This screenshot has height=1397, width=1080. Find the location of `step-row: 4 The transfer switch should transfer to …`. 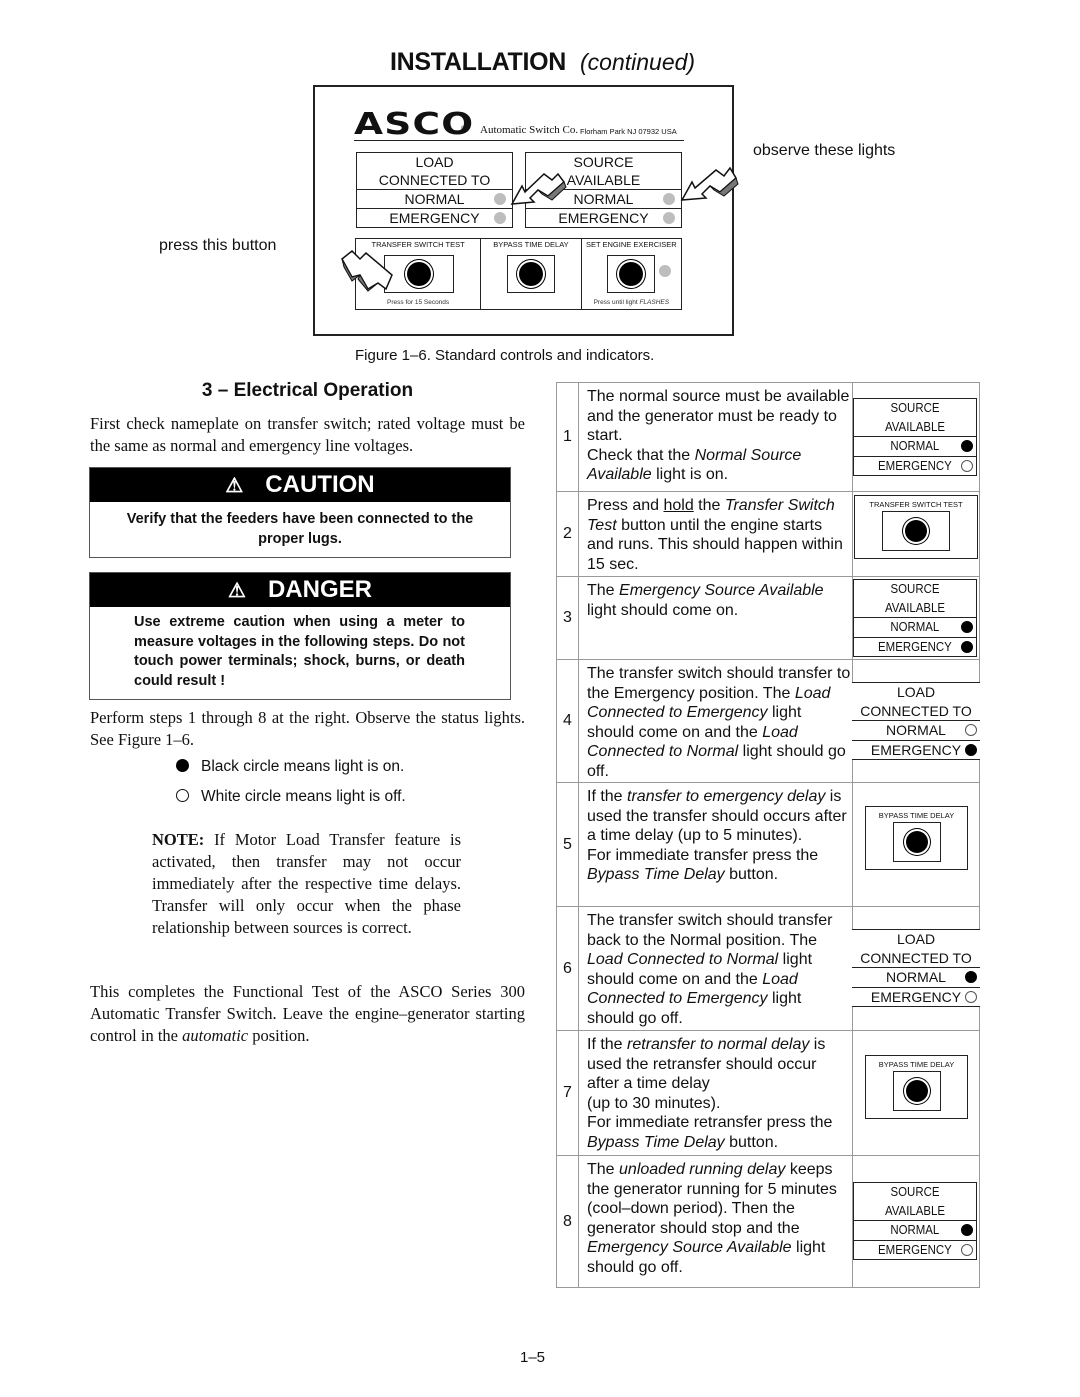

step-row: 4 The transfer switch should transfer to … is located at coordinates (768, 721).